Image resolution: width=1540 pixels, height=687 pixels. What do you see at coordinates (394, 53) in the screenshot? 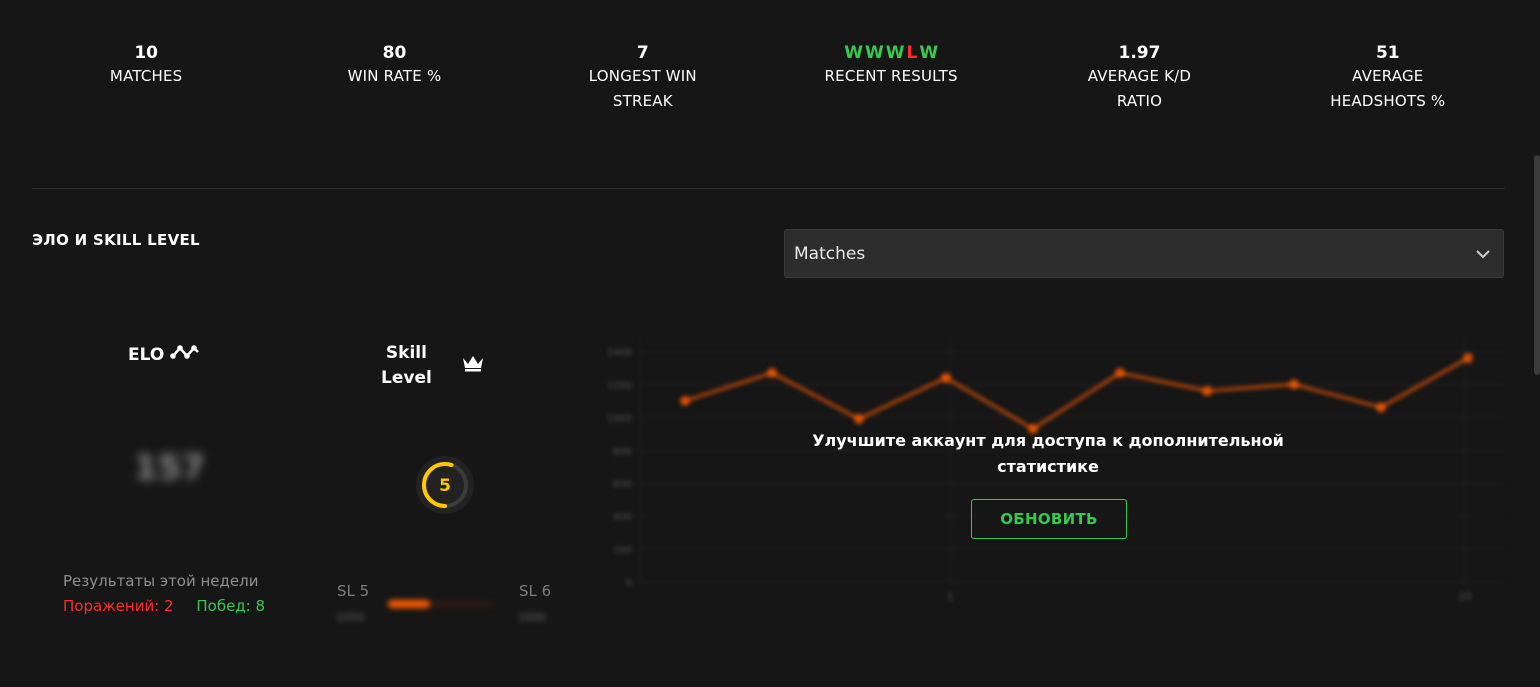
I see `stat-value: 80` at bounding box center [394, 53].